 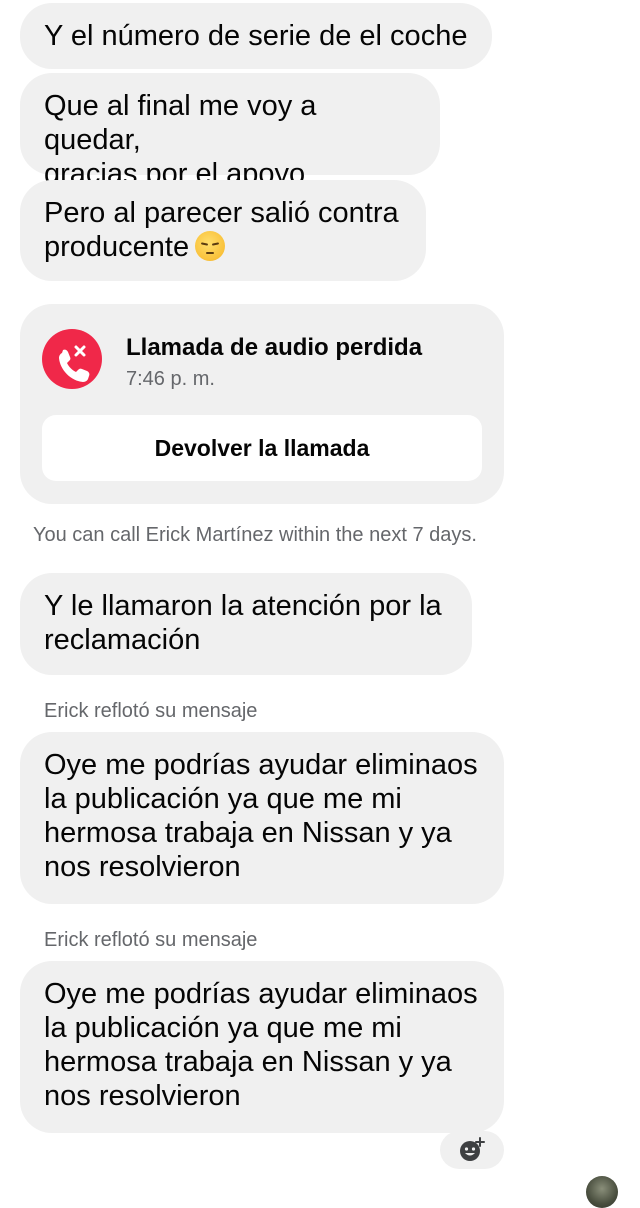 What do you see at coordinates (210, 246) in the screenshot?
I see `pensive-face-icon` at bounding box center [210, 246].